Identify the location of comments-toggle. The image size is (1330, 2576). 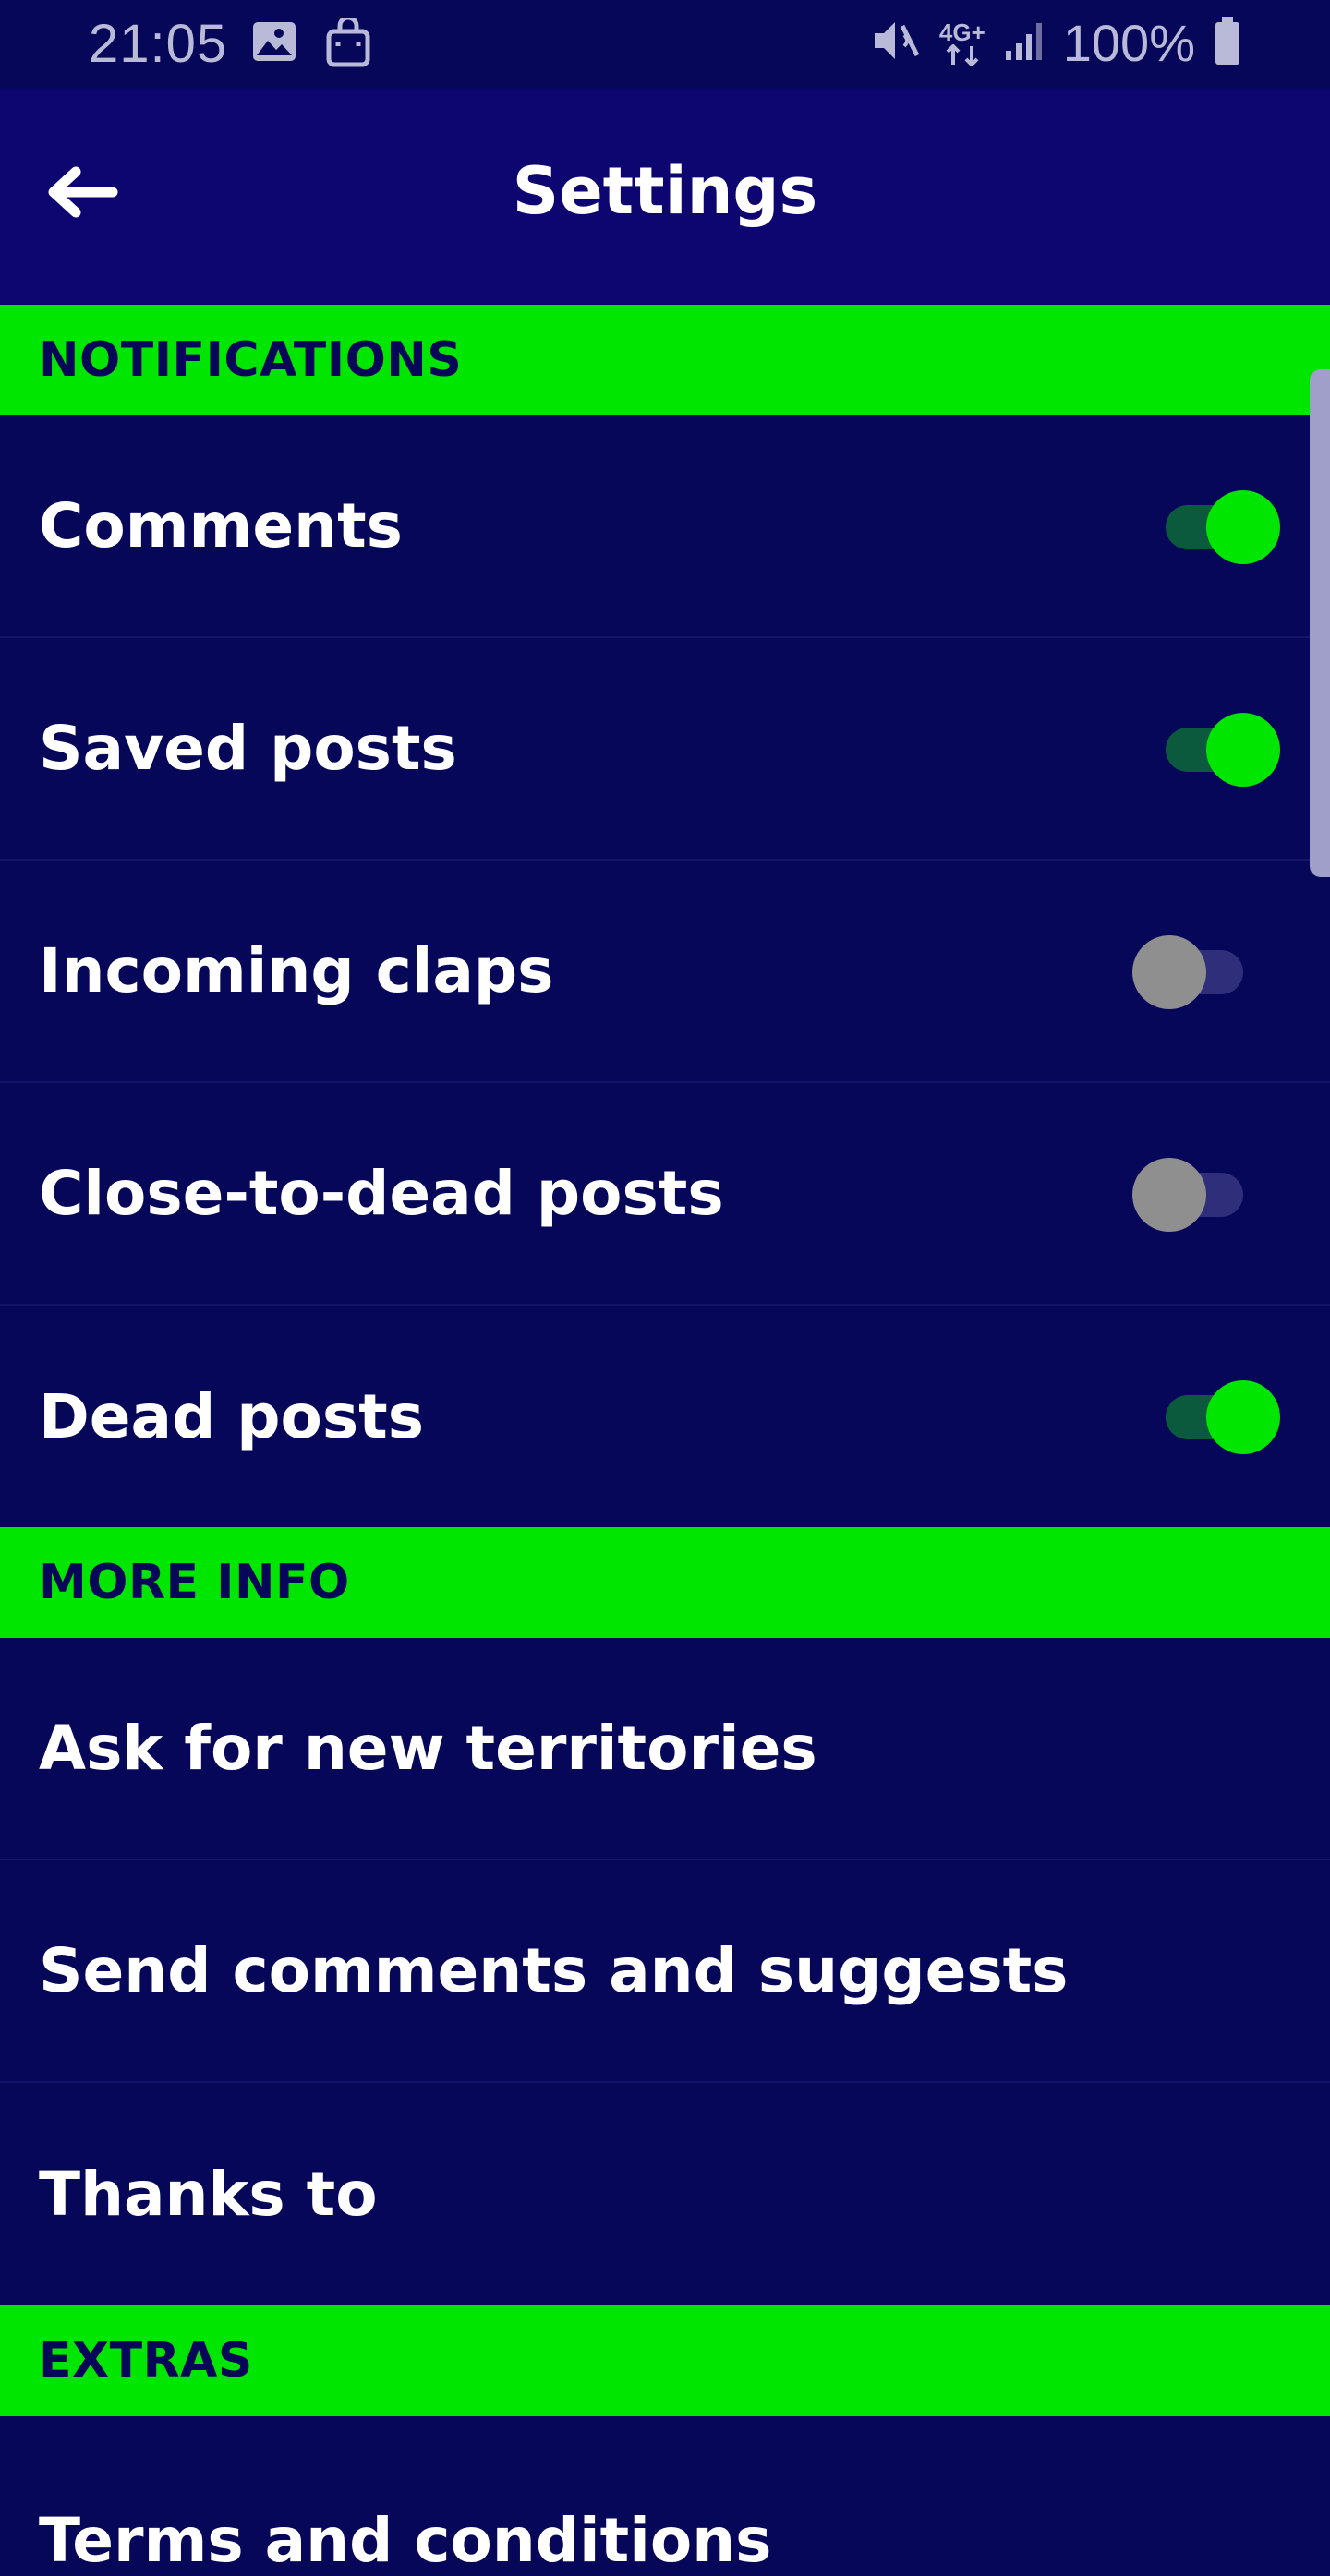
(1220, 526).